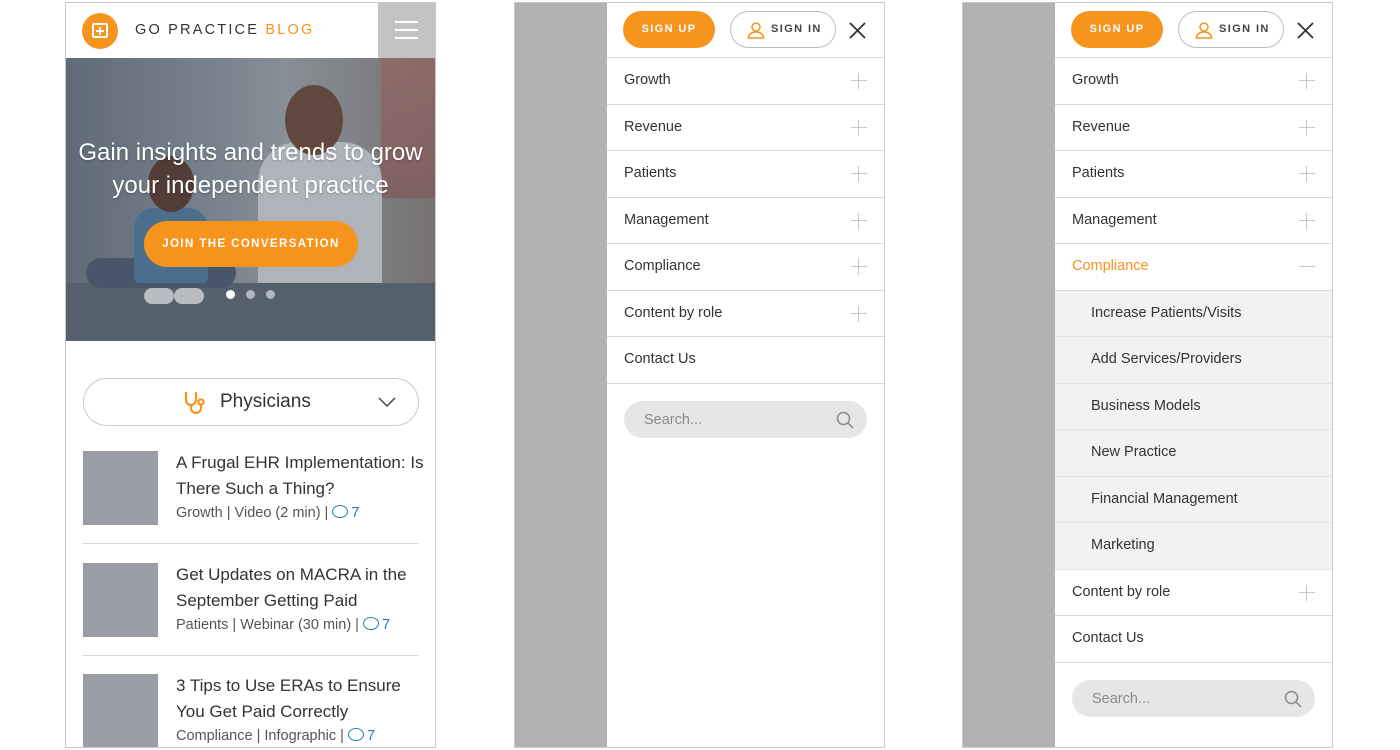 The width and height of the screenshot is (1400, 750). I want to click on chevron-down-icon, so click(387, 402).